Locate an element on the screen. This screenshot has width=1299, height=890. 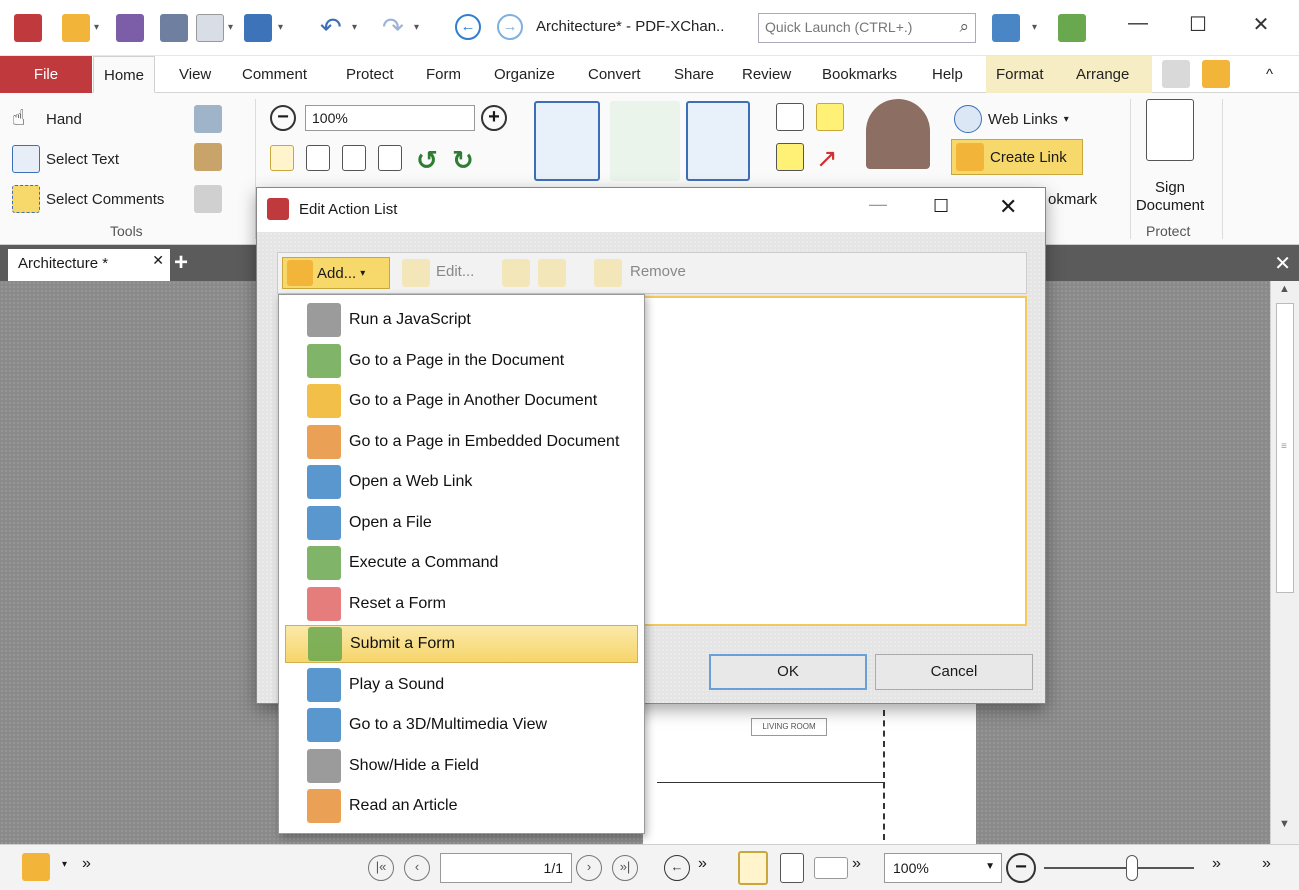
tab-convert: Convert is located at coordinates (614, 74).